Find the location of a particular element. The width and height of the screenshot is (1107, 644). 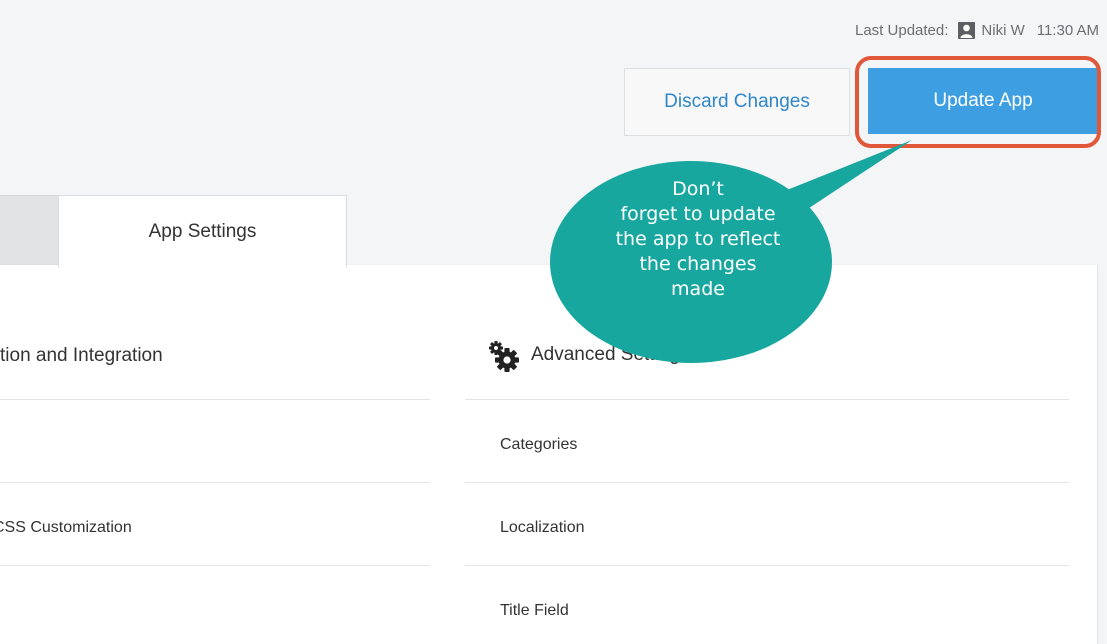

last-updated-label: Last Updated: is located at coordinates (902, 30).